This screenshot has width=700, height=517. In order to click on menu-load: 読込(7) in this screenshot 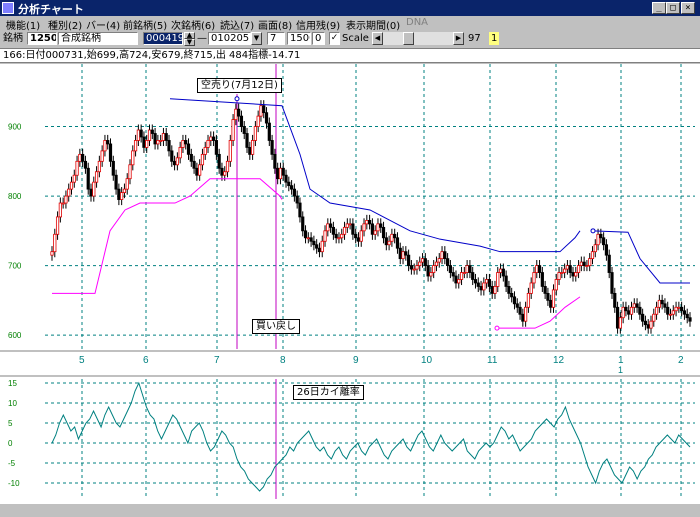, I will do `click(237, 24)`.